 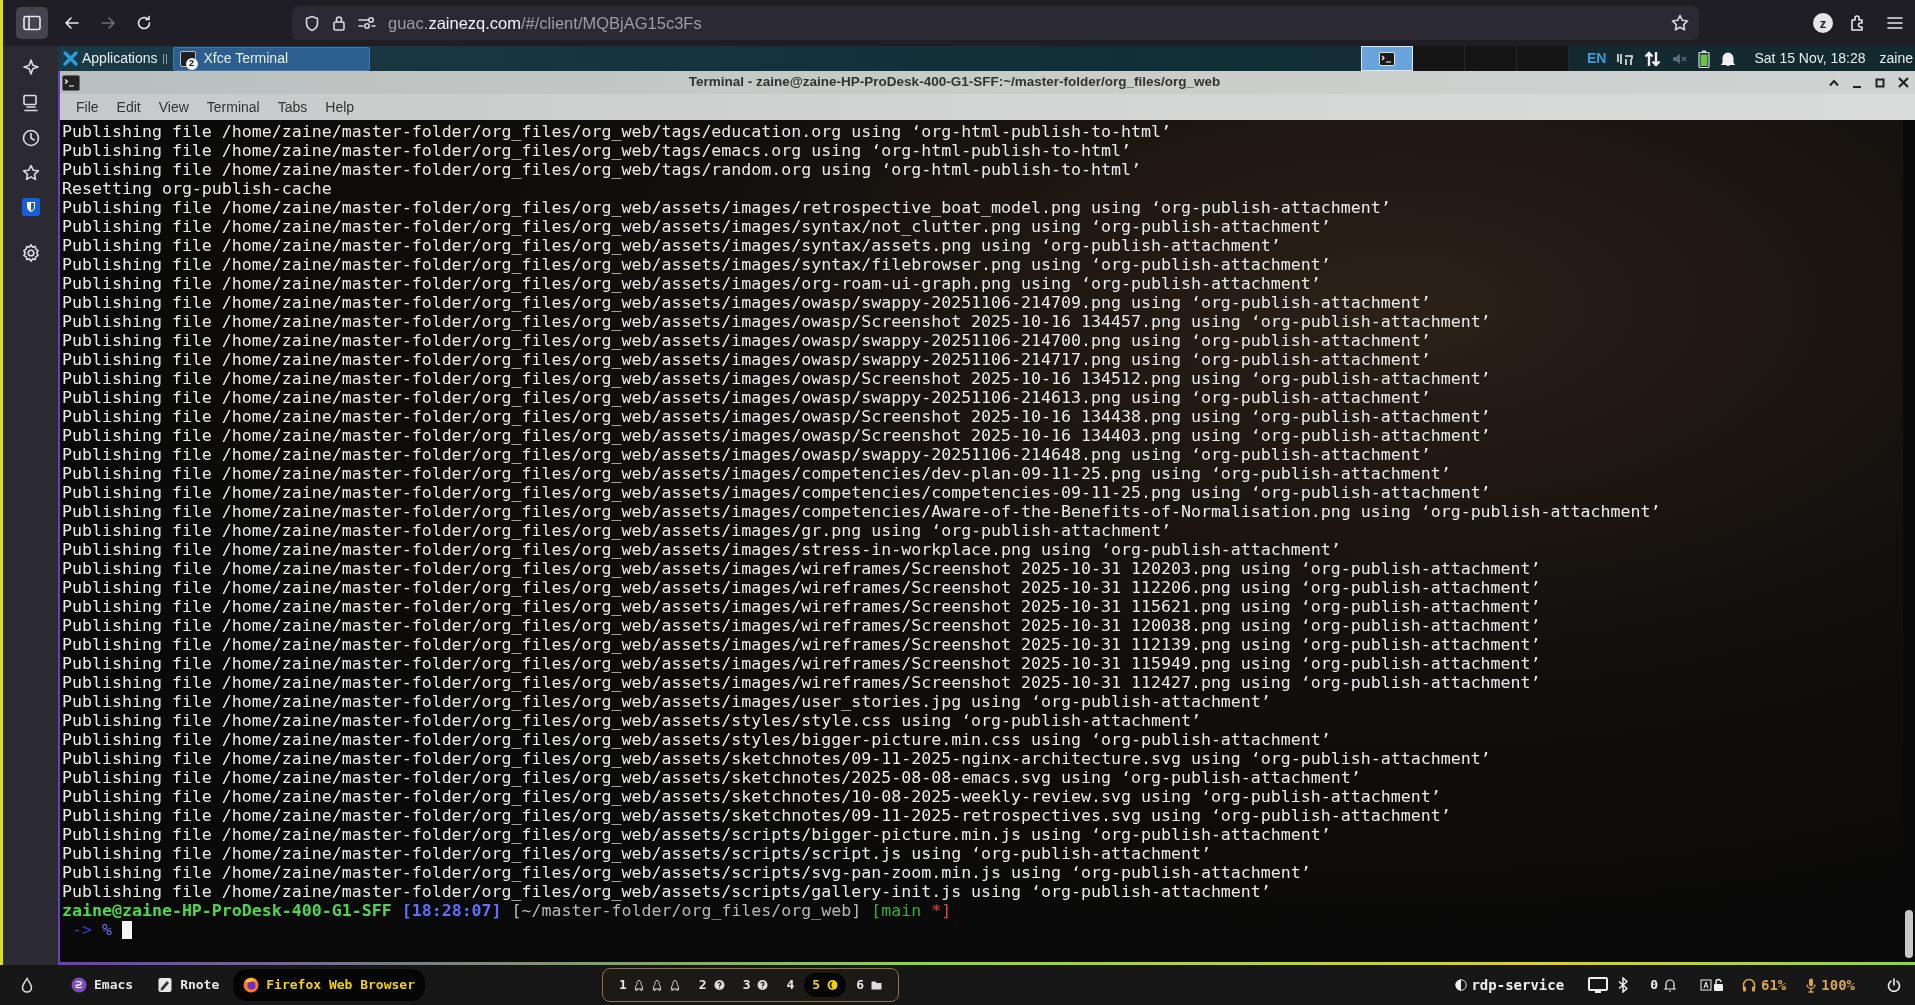 What do you see at coordinates (776, 435) in the screenshot?
I see `terminal-line: Publishing file /home/zaine/master-folder/org_files/org_web/assets/images/owasp/Screenshot 2025-10-16 134403.png using ‘org-publish-attachment’` at bounding box center [776, 435].